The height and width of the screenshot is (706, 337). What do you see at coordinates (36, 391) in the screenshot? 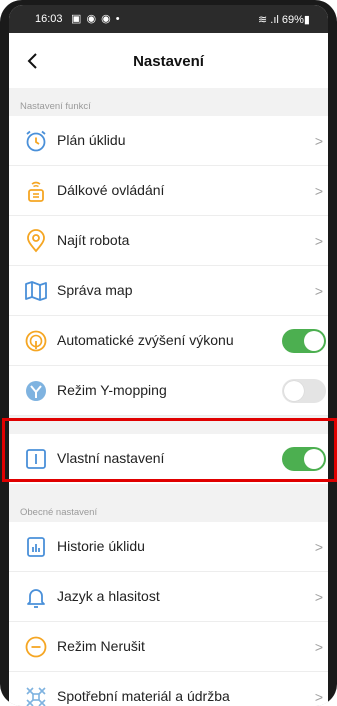
I see `y-mopping-icon` at bounding box center [36, 391].